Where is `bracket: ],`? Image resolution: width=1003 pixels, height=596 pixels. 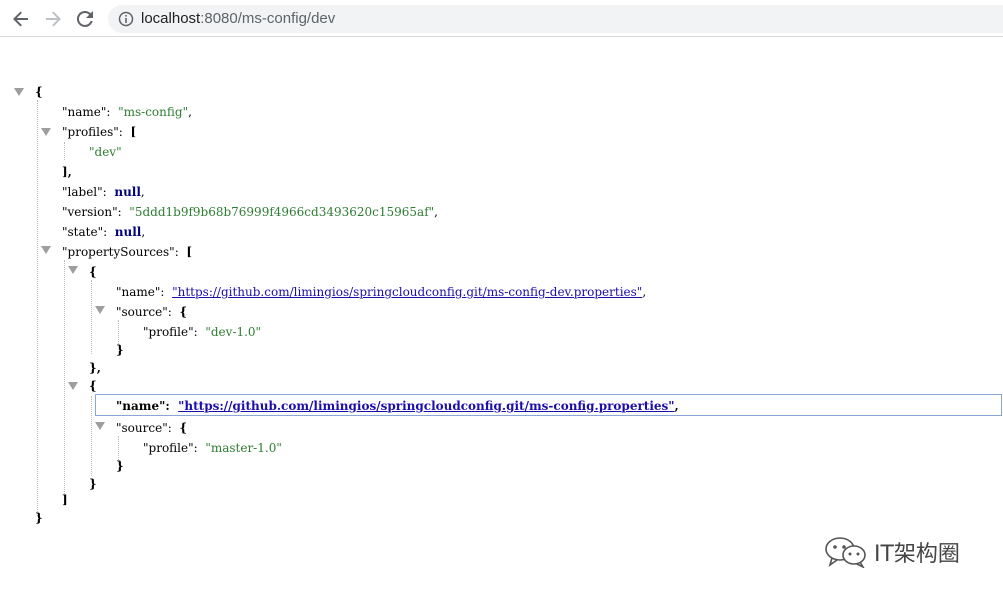 bracket: ], is located at coordinates (67, 172).